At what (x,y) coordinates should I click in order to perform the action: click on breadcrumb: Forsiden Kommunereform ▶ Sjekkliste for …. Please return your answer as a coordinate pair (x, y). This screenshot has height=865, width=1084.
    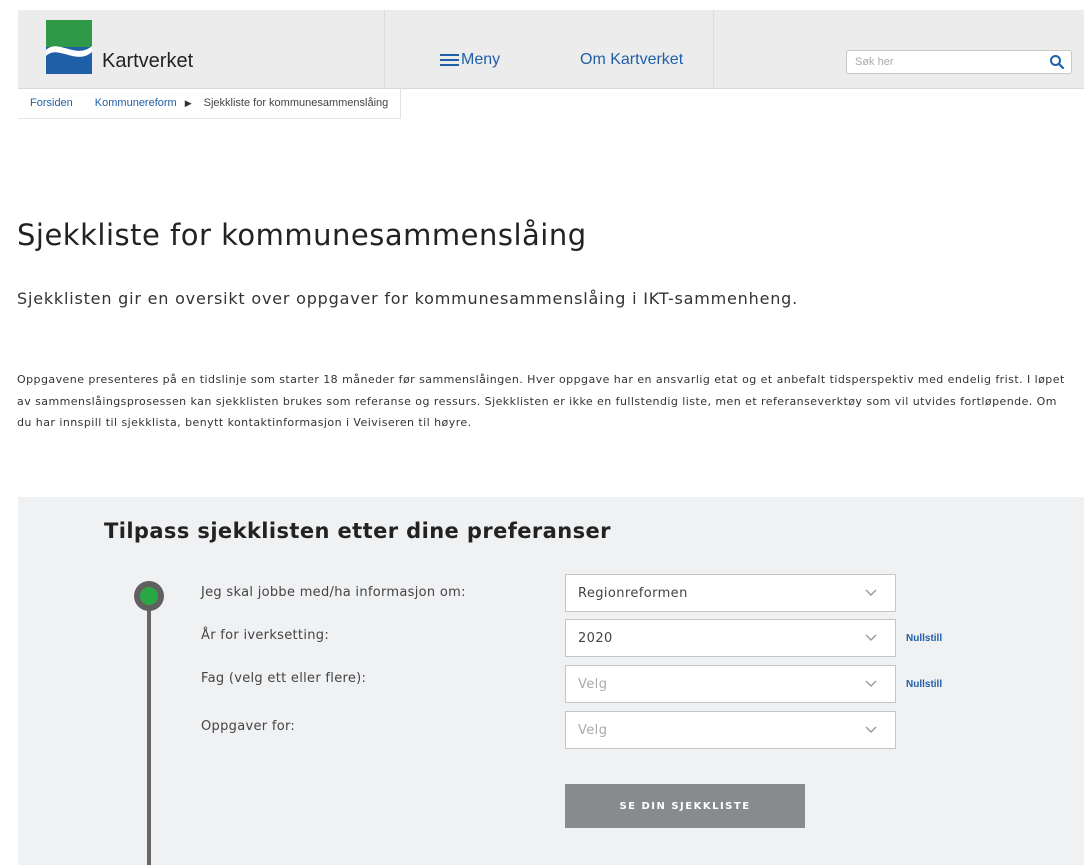
    Looking at the image, I should click on (210, 103).